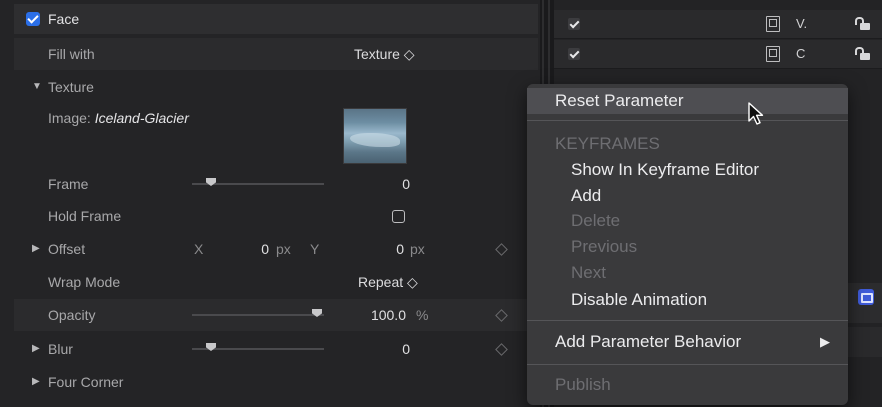 This screenshot has width=882, height=407. What do you see at coordinates (417, 249) in the screenshot?
I see `offset-y-unit: px` at bounding box center [417, 249].